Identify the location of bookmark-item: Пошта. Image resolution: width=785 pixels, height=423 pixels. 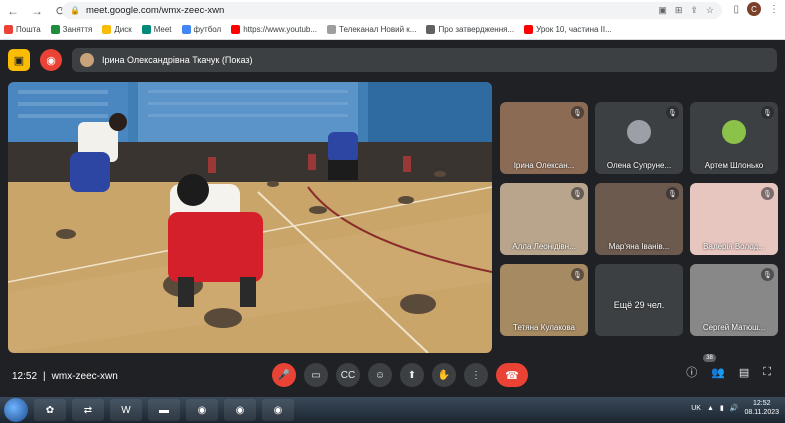
(22, 29).